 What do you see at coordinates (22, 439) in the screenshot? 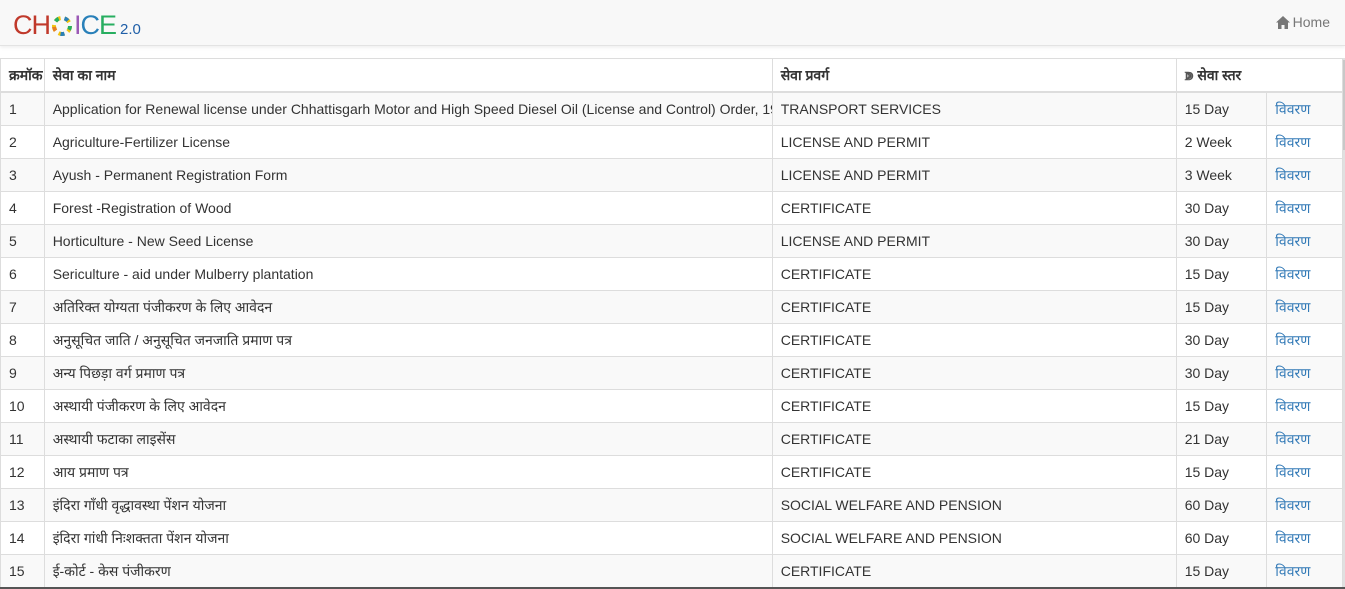
I see `cell-serial-number: 11` at bounding box center [22, 439].